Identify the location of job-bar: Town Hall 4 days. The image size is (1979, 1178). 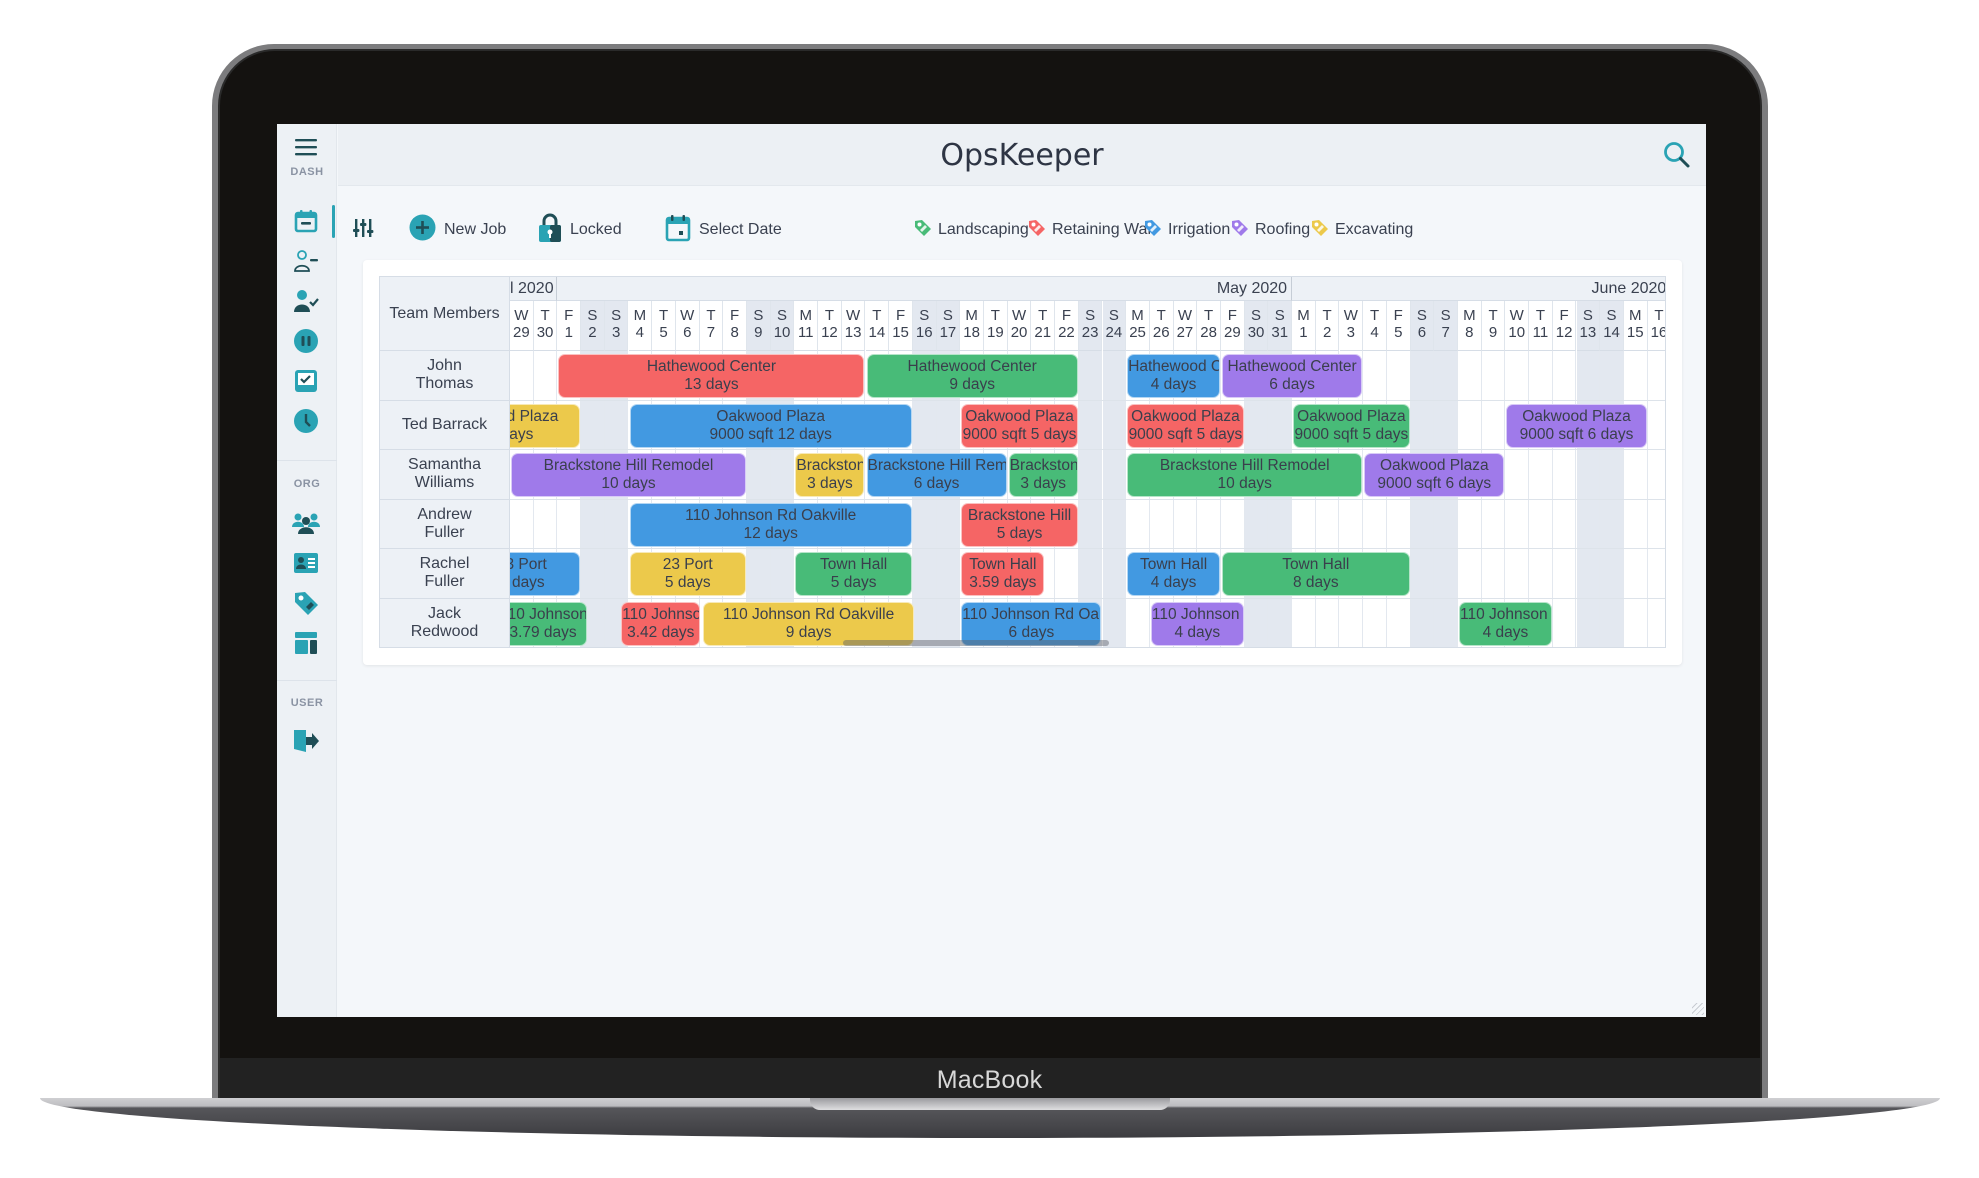
(1173, 574).